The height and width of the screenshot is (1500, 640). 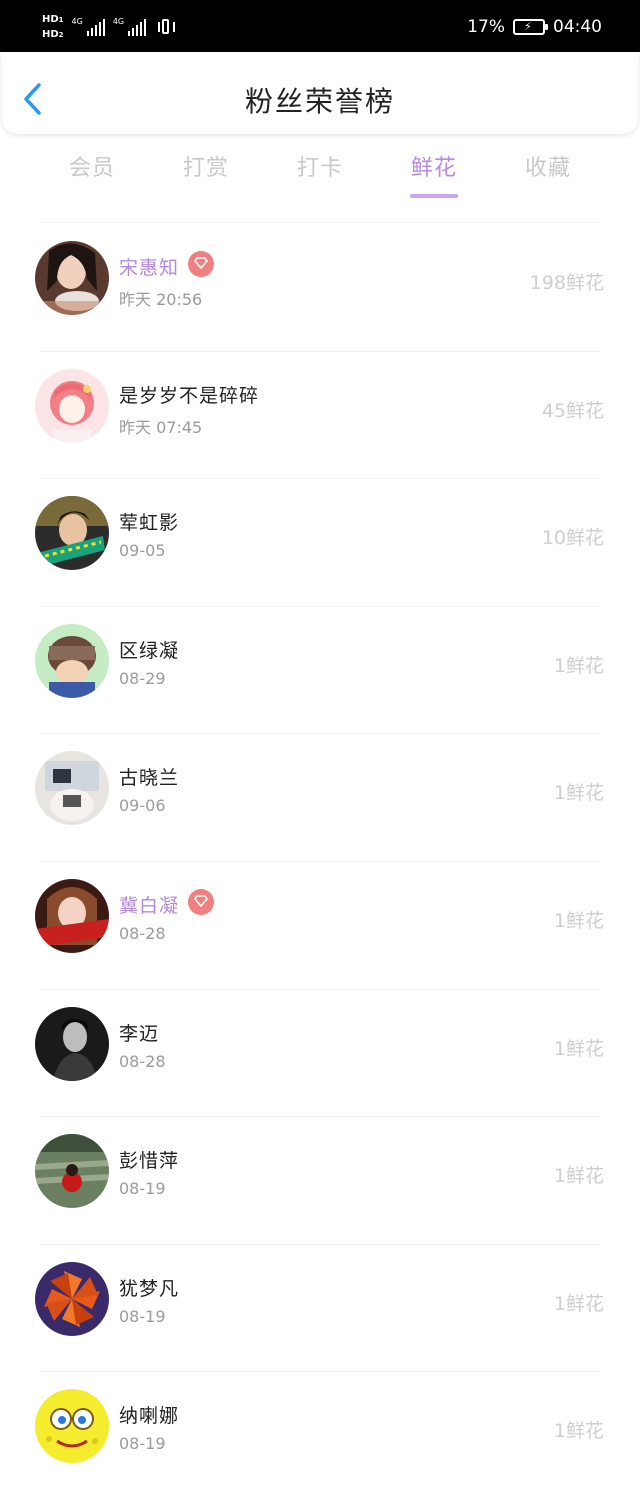 I want to click on status-bar-left: HD1 HD2 4G 4G, so click(x=109, y=27).